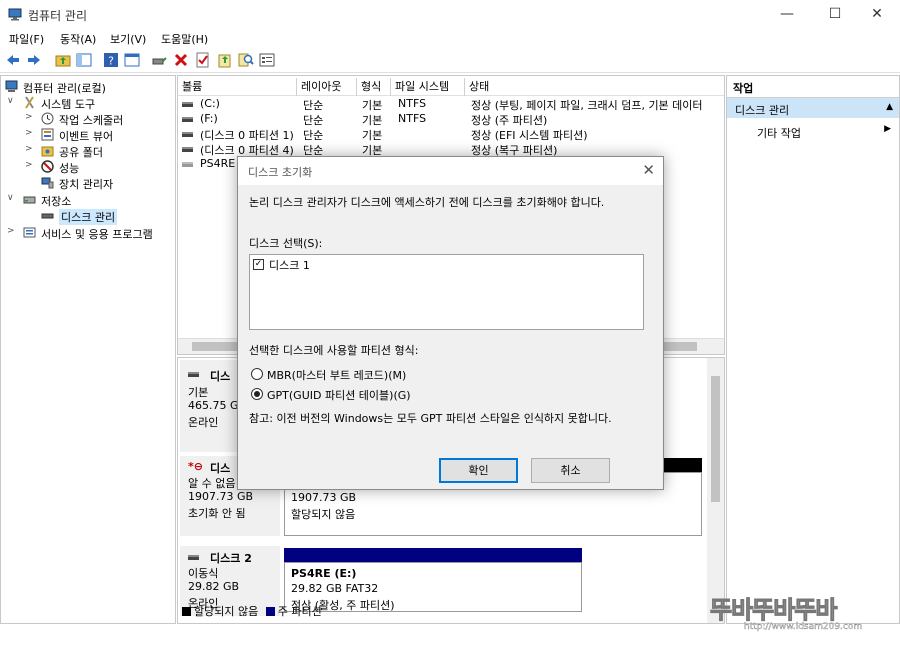 This screenshot has width=900, height=646. I want to click on column-header-status: 상태, so click(594, 87).